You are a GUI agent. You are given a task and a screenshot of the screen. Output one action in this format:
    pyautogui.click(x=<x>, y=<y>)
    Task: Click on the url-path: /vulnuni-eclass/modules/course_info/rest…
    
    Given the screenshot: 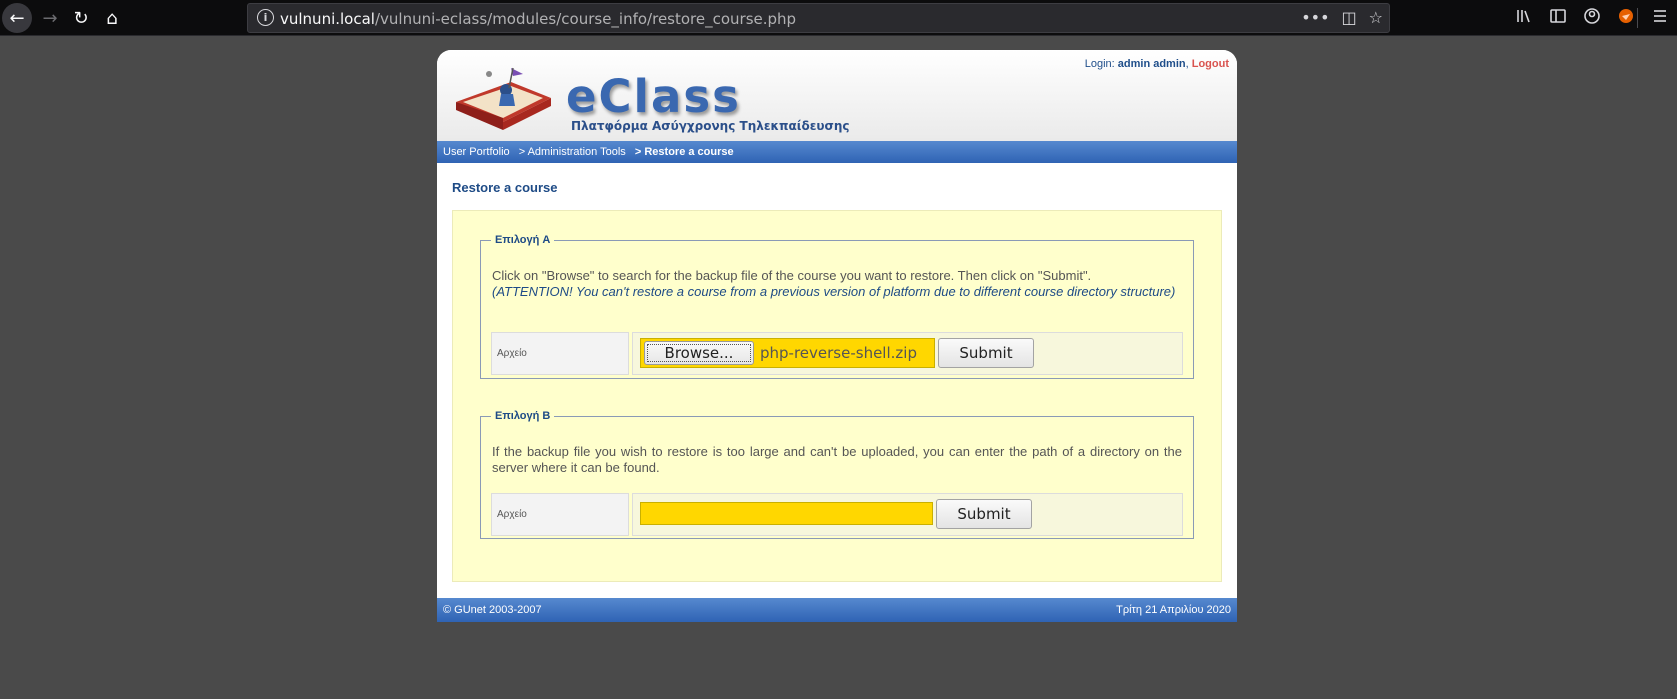 What is the action you would take?
    pyautogui.click(x=585, y=19)
    